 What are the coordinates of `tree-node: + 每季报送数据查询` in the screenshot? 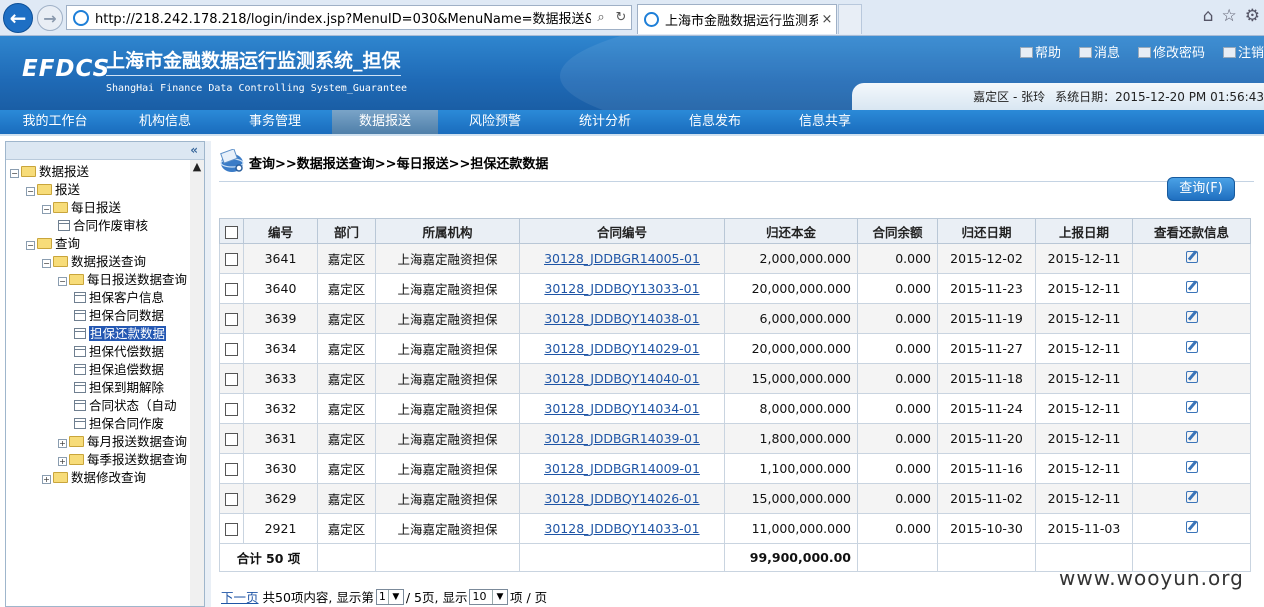 It's located at (105, 460).